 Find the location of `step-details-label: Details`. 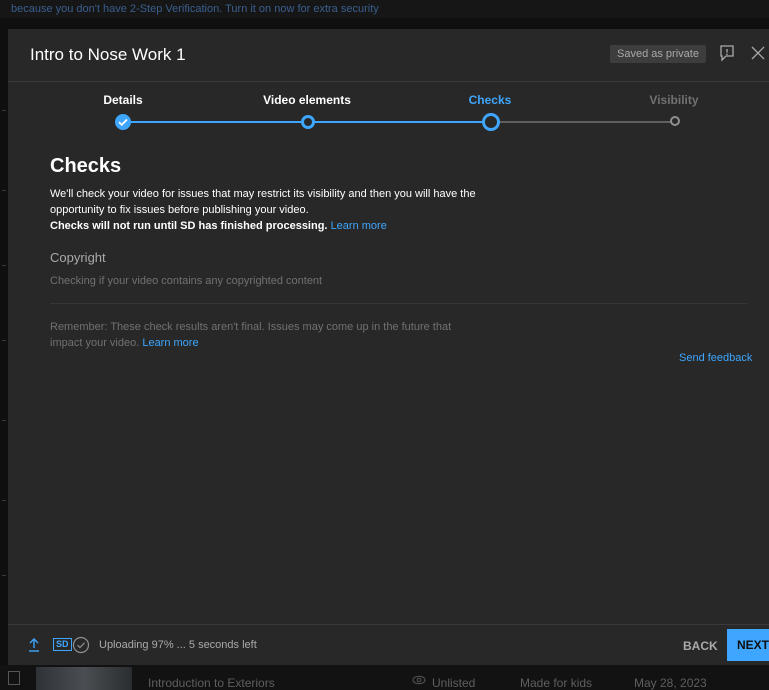

step-details-label: Details is located at coordinates (123, 100).